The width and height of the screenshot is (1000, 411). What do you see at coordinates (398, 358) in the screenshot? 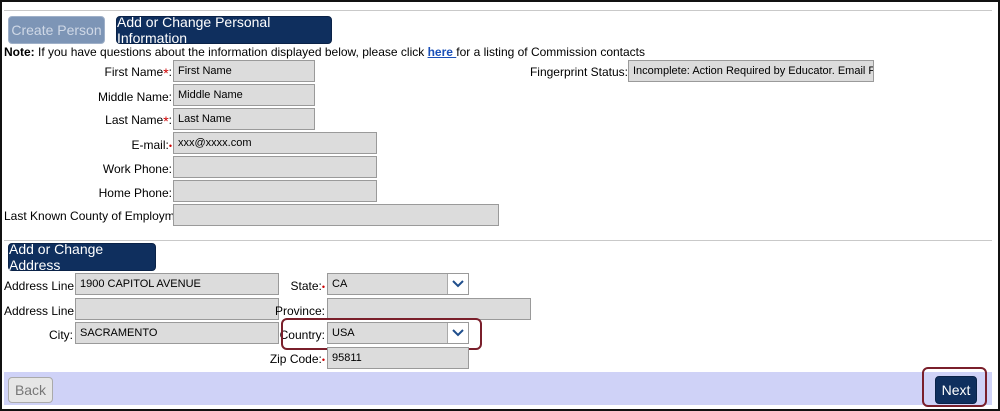
I see `zip-code-field: 95811` at bounding box center [398, 358].